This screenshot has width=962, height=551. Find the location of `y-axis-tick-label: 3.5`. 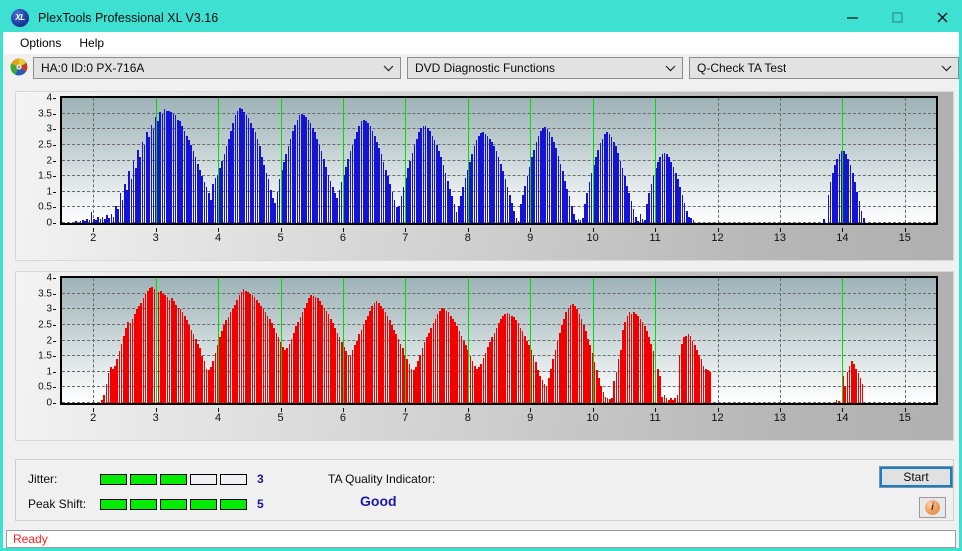

y-axis-tick-label: 3.5 is located at coordinates (45, 114).